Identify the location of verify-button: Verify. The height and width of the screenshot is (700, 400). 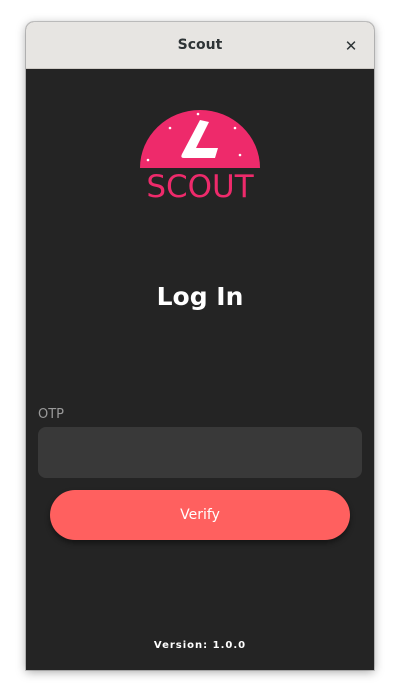
(200, 515).